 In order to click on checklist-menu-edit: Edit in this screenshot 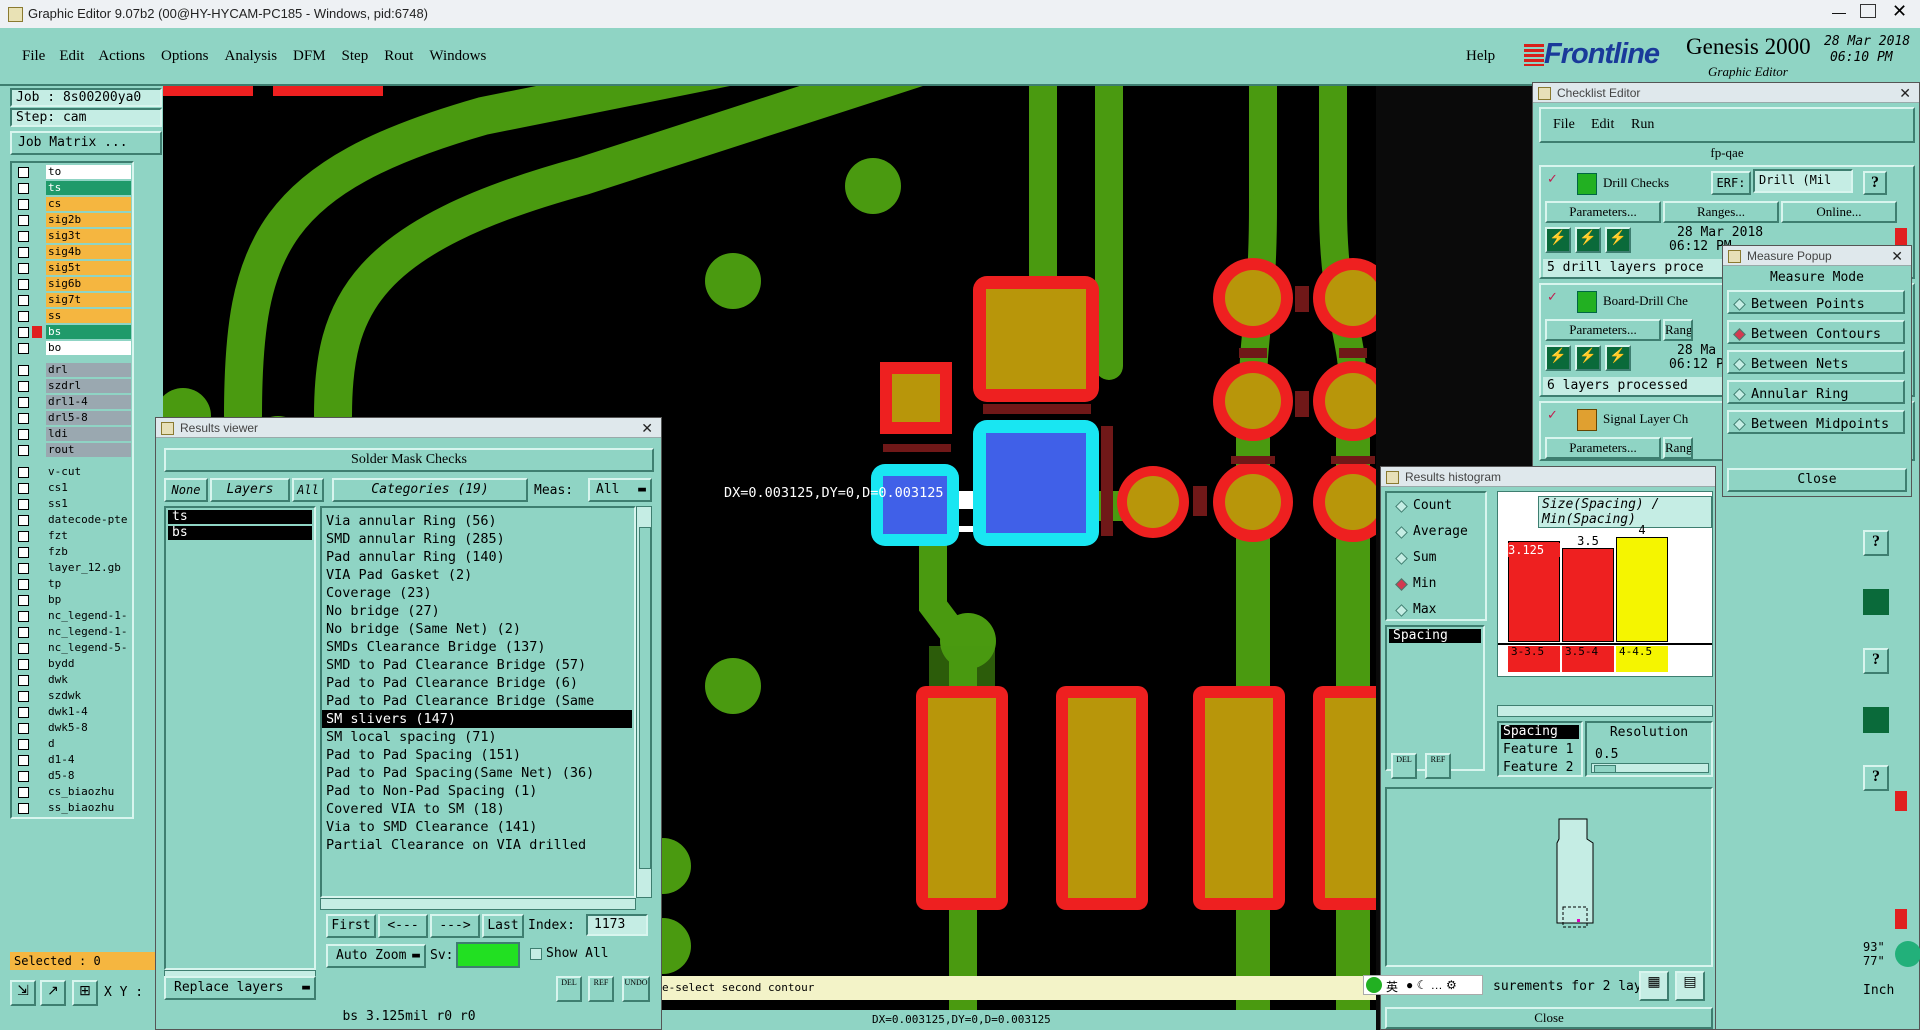, I will do `click(1602, 125)`.